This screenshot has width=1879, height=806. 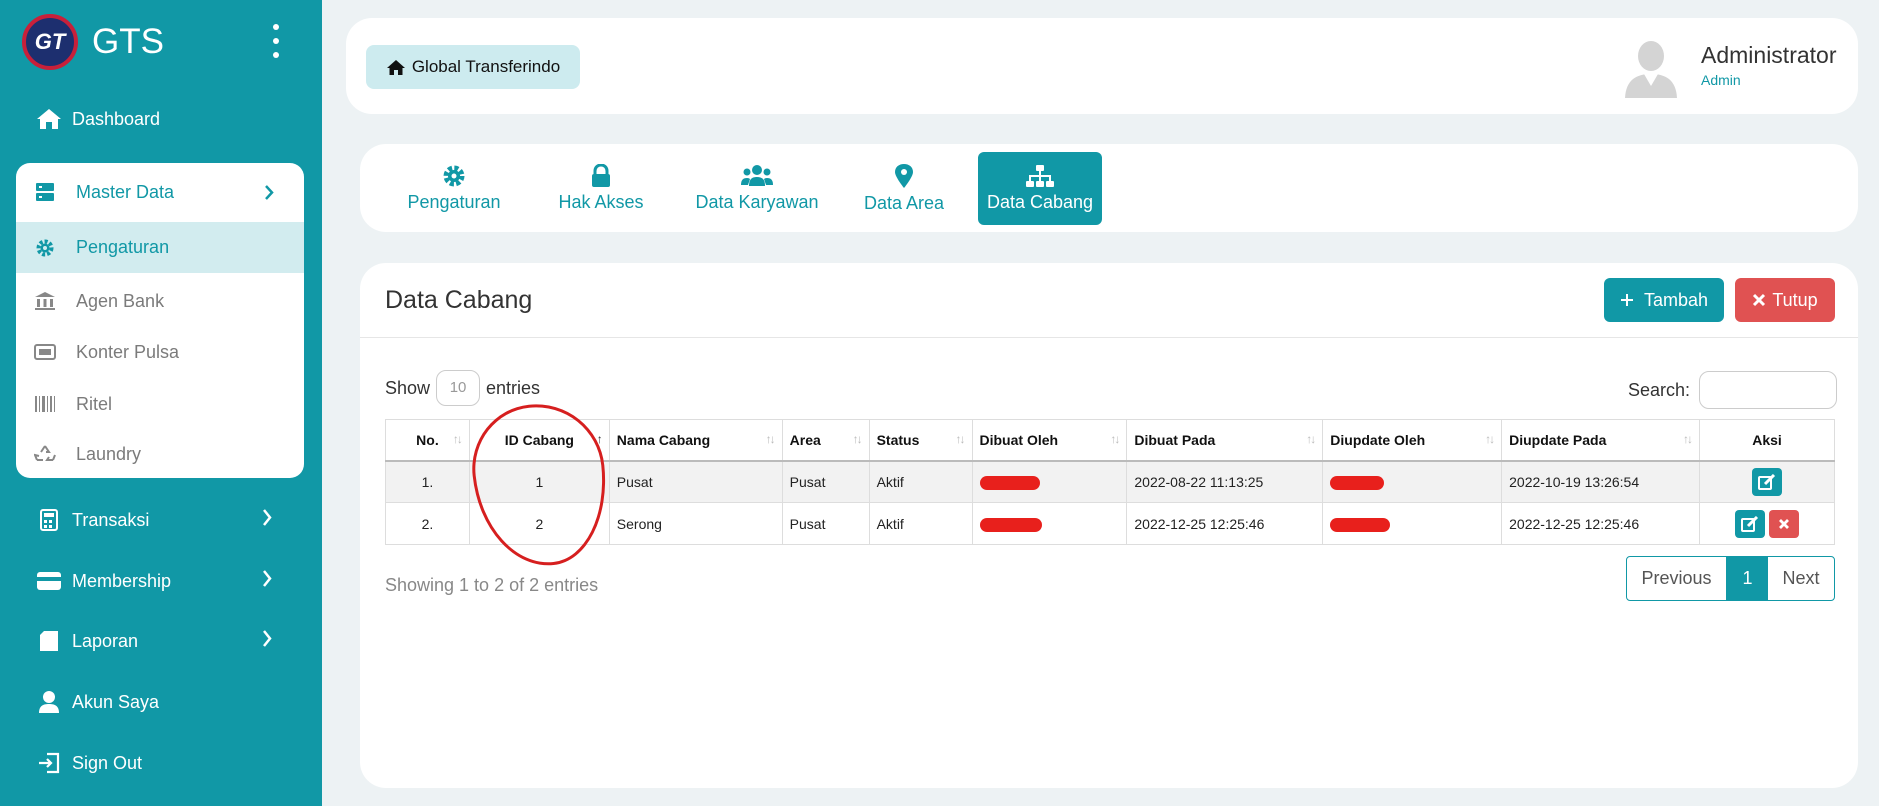 I want to click on tab-label: Data Karyawan, so click(x=757, y=202).